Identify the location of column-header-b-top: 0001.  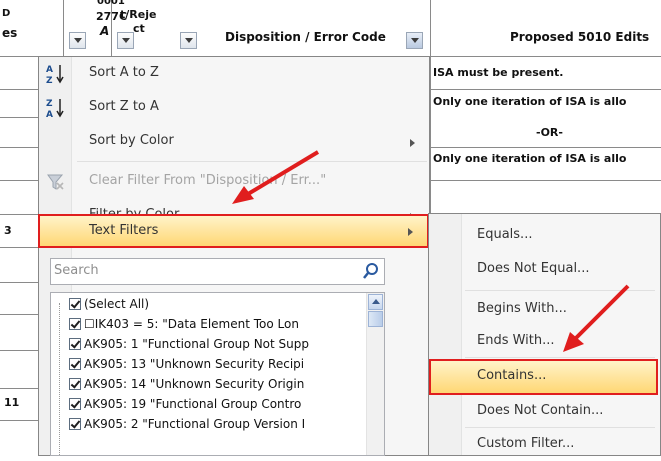
(111, 3).